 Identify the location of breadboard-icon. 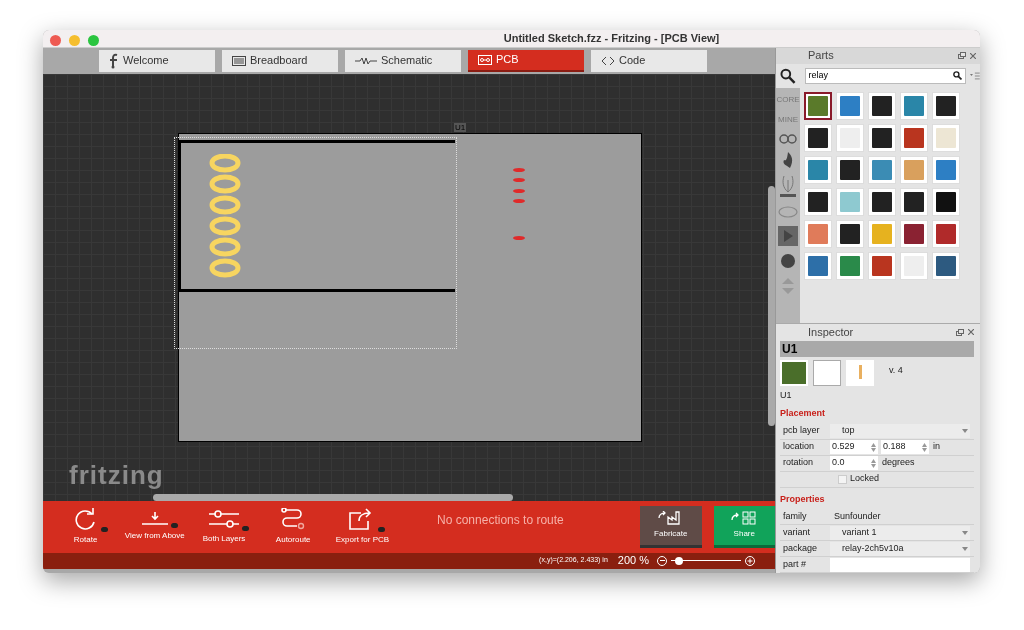
(239, 60).